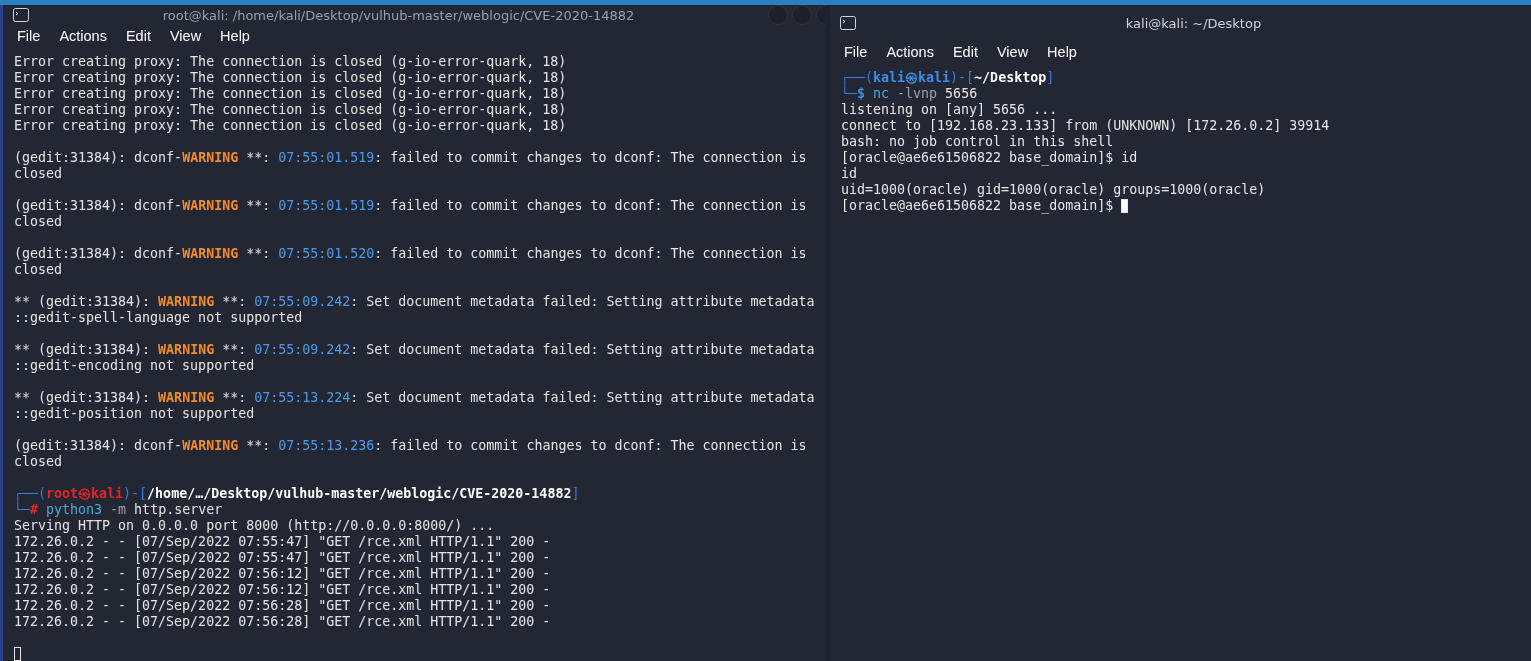 The image size is (1531, 661). What do you see at coordinates (1086, 126) in the screenshot?
I see `terminal-line: connect to [192.168.23.133] from (UNKNOWN) [172.26.0.2] 39914` at bounding box center [1086, 126].